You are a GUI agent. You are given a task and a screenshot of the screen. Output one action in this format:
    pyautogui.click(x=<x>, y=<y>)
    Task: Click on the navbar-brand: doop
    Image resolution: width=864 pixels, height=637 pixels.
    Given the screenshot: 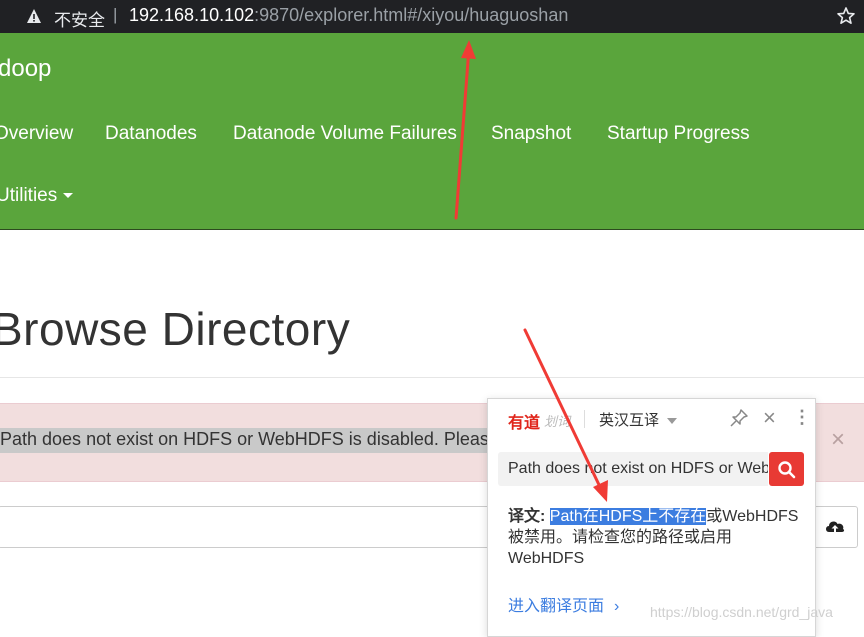 What is the action you would take?
    pyautogui.click(x=25, y=69)
    